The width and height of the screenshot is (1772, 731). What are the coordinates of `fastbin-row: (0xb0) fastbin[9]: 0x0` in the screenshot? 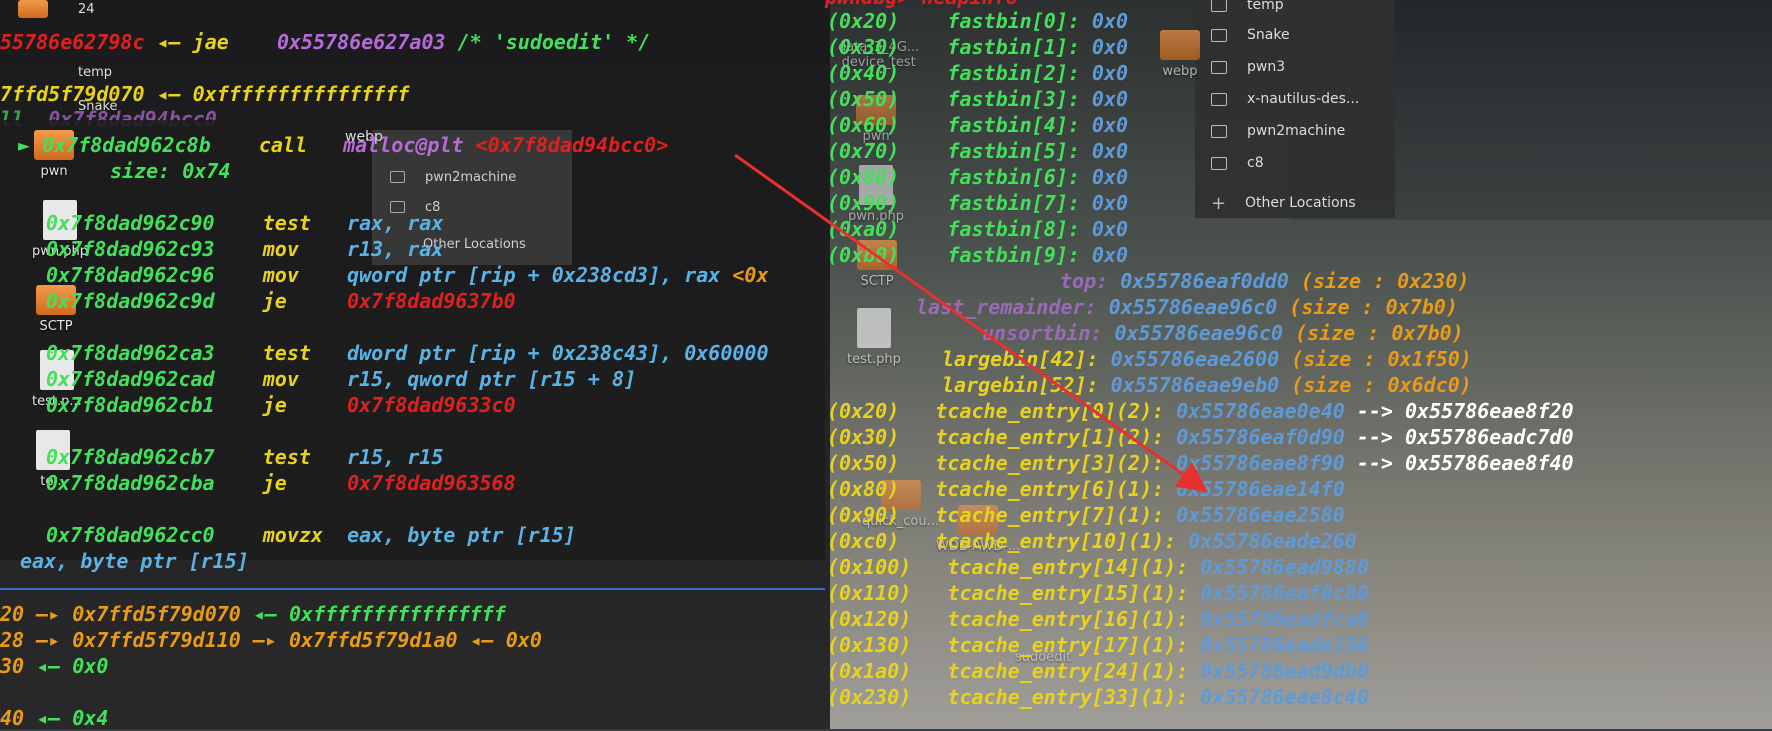 It's located at (978, 255).